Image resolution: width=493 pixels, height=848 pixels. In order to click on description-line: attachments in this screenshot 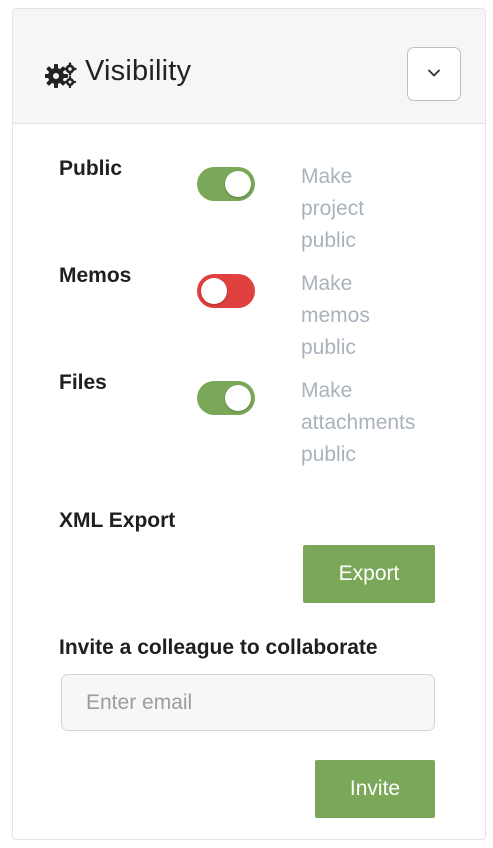, I will do `click(358, 422)`.